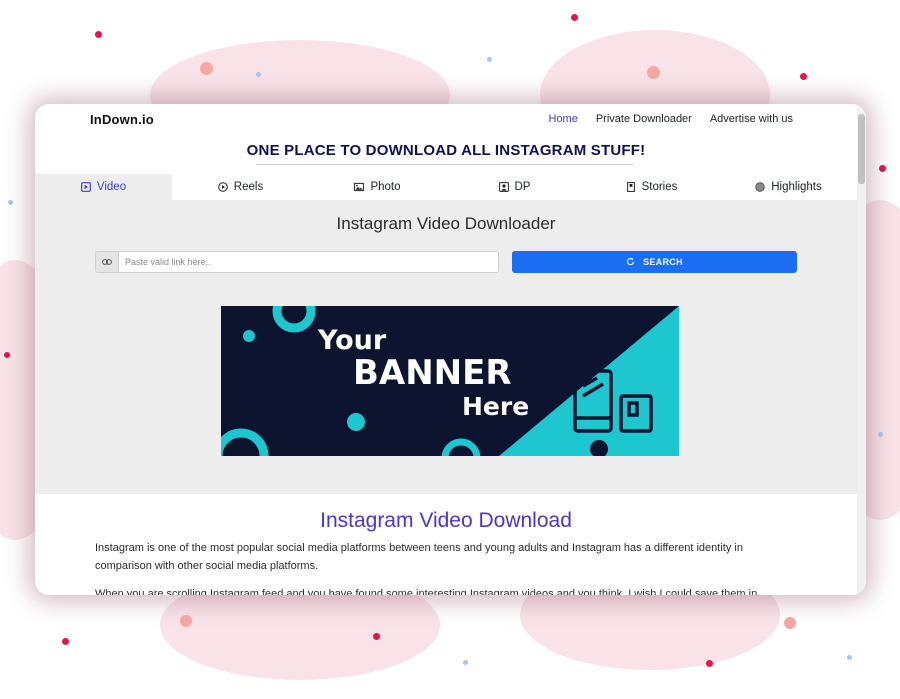 This screenshot has height=699, width=900. I want to click on search-group, so click(297, 262).